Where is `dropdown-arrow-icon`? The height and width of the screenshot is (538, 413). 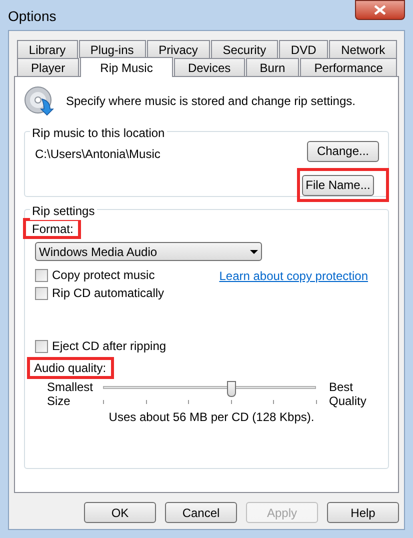 dropdown-arrow-icon is located at coordinates (254, 252).